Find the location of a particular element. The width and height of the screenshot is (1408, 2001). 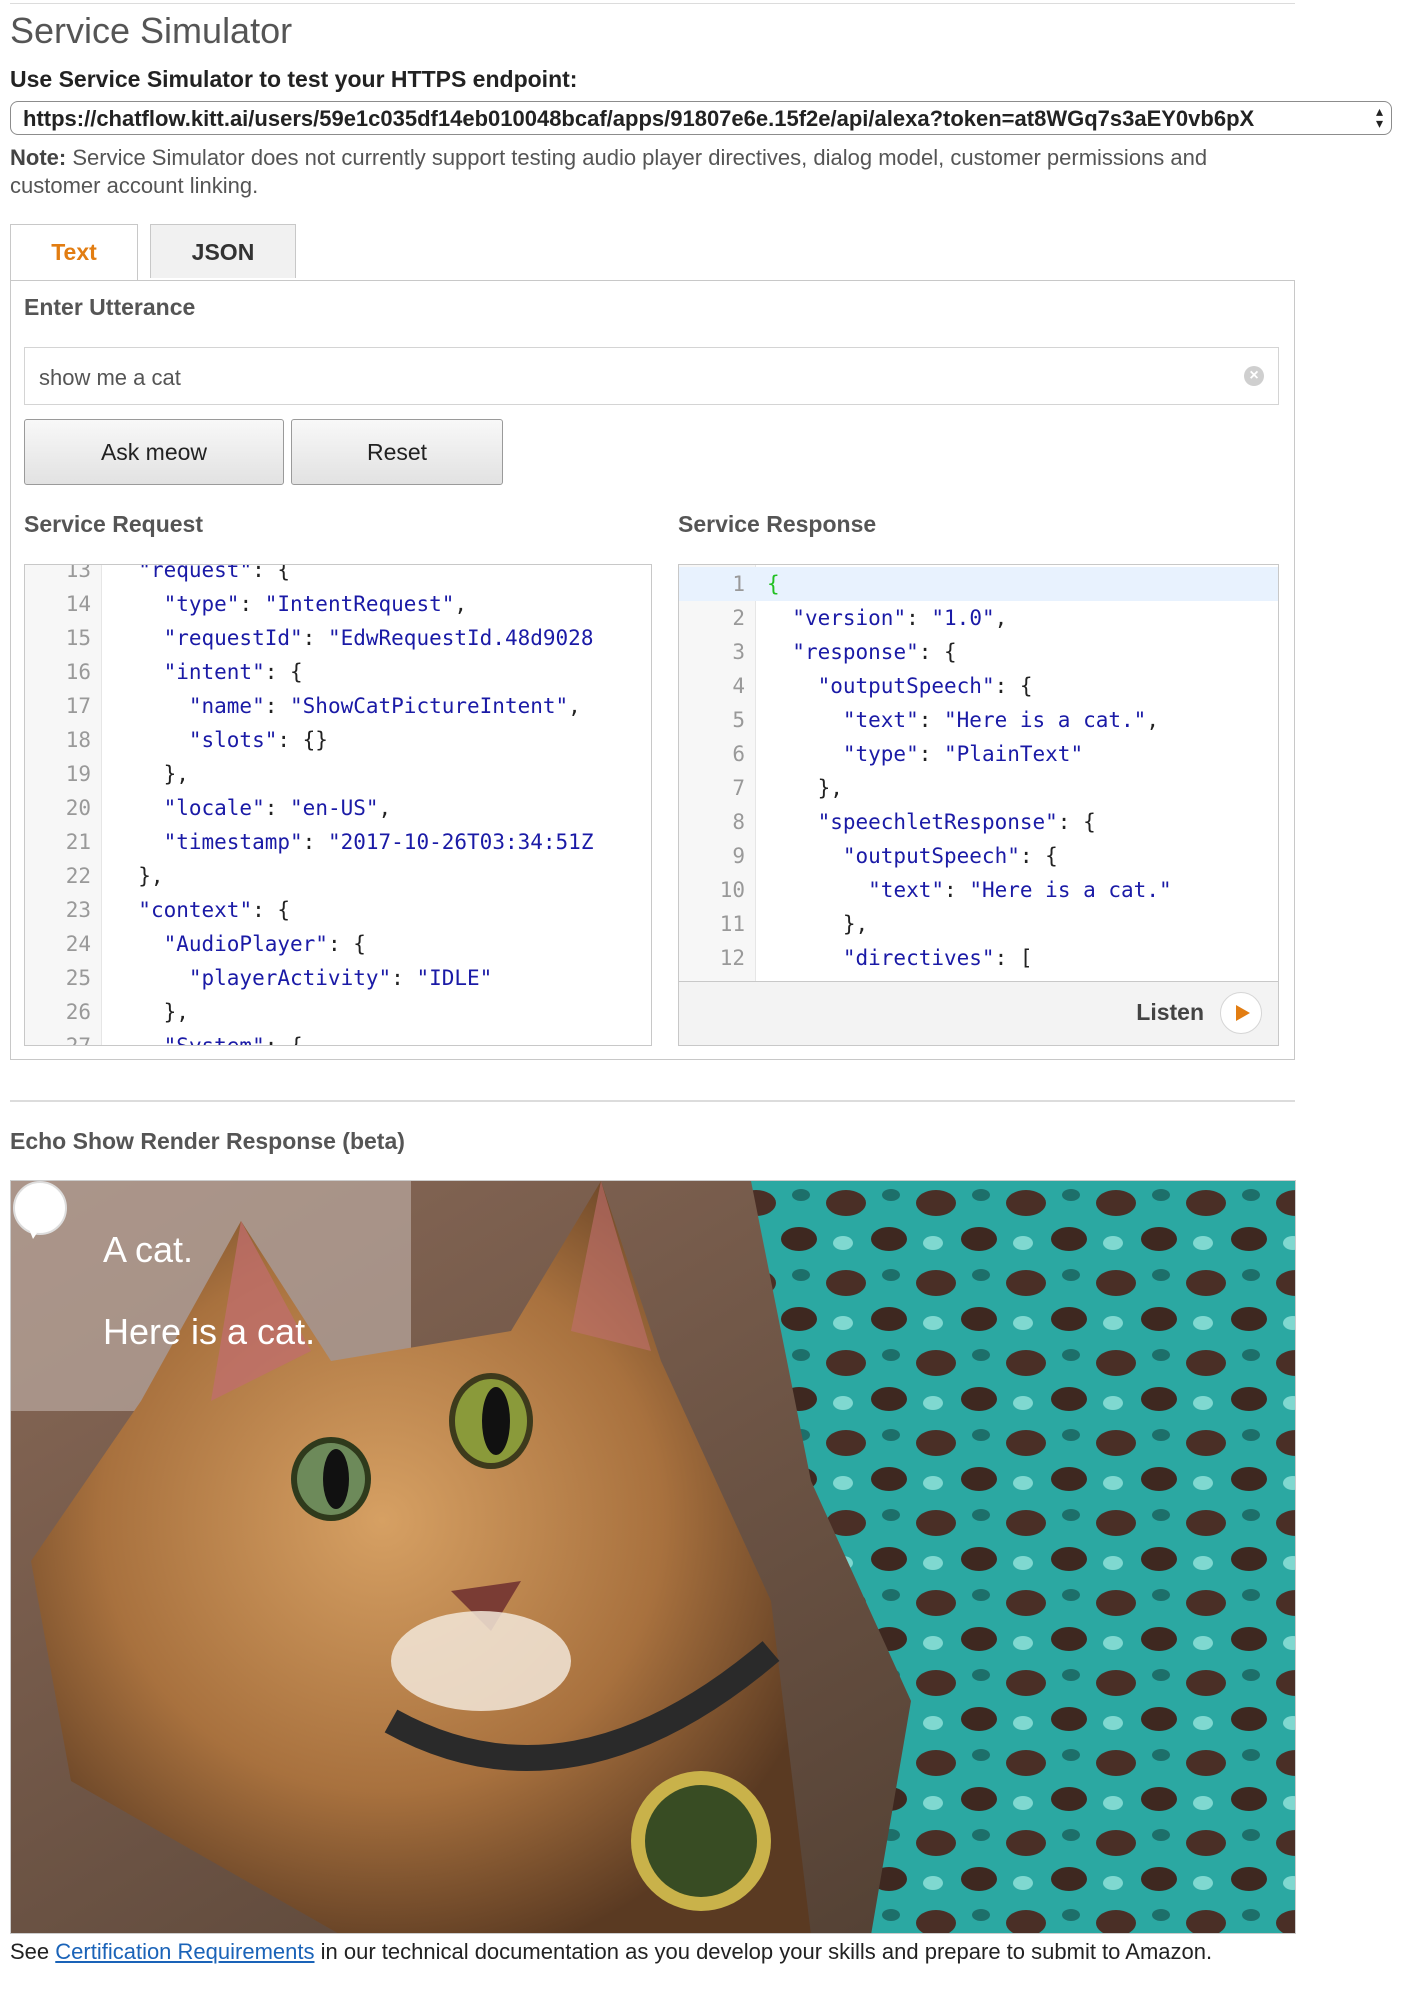

code-line: 18 "slots": {} is located at coordinates (338, 740).